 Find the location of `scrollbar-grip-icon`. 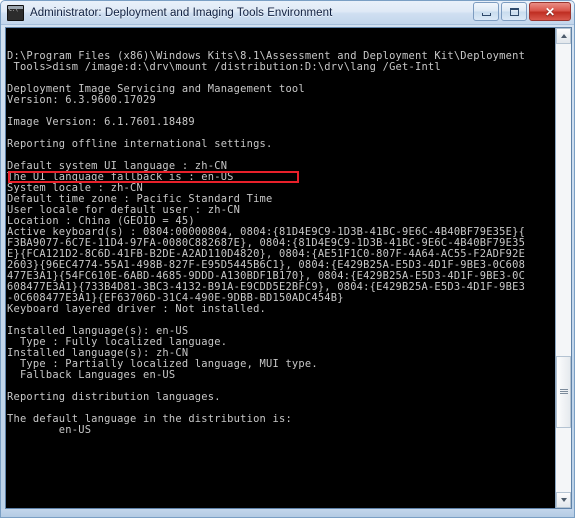

scrollbar-grip-icon is located at coordinates (563, 392).